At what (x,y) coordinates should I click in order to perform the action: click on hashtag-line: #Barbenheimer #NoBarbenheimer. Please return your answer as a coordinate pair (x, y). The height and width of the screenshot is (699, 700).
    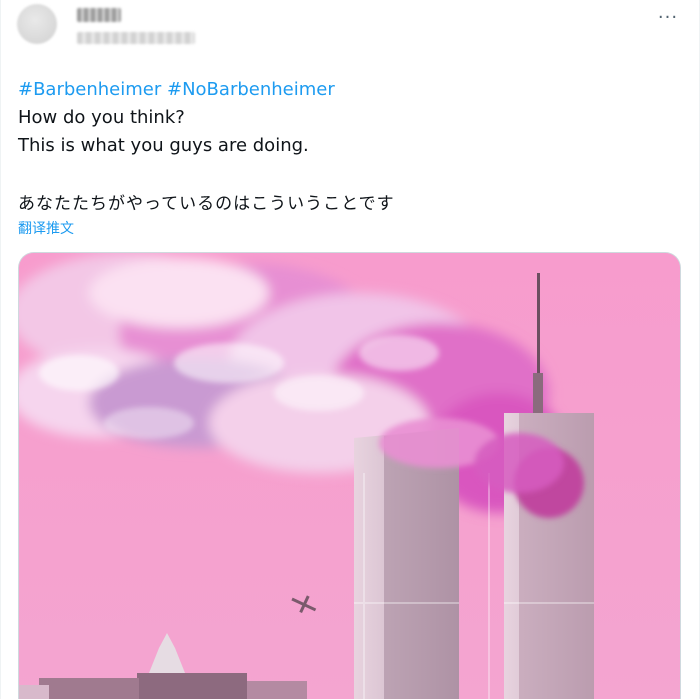
    Looking at the image, I should click on (206, 90).